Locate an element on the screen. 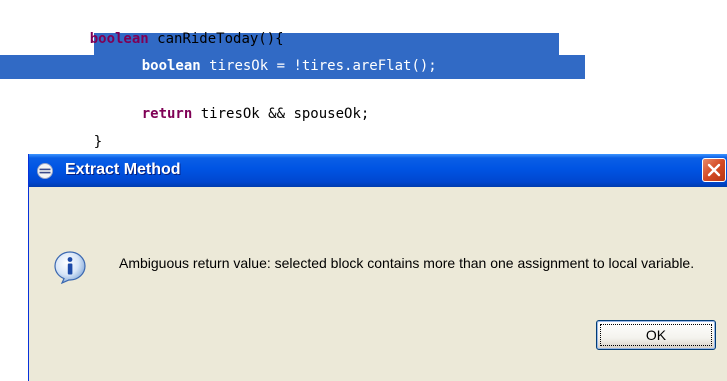  dialog-titlebar: Extract Method is located at coordinates (378, 170).